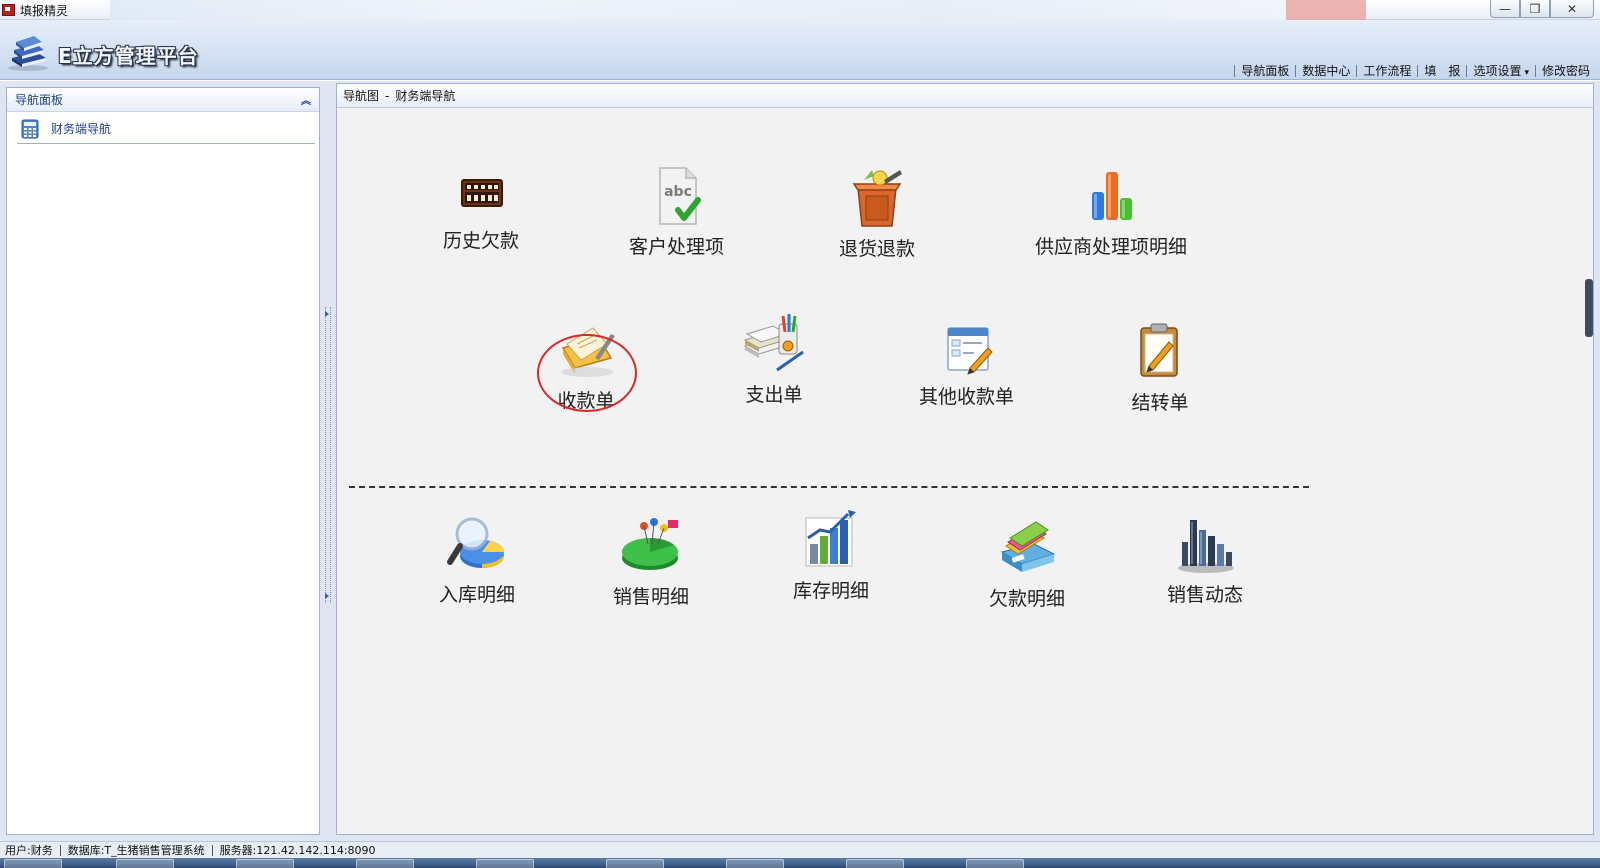  Describe the element at coordinates (829, 487) in the screenshot. I see `section-divider` at that location.